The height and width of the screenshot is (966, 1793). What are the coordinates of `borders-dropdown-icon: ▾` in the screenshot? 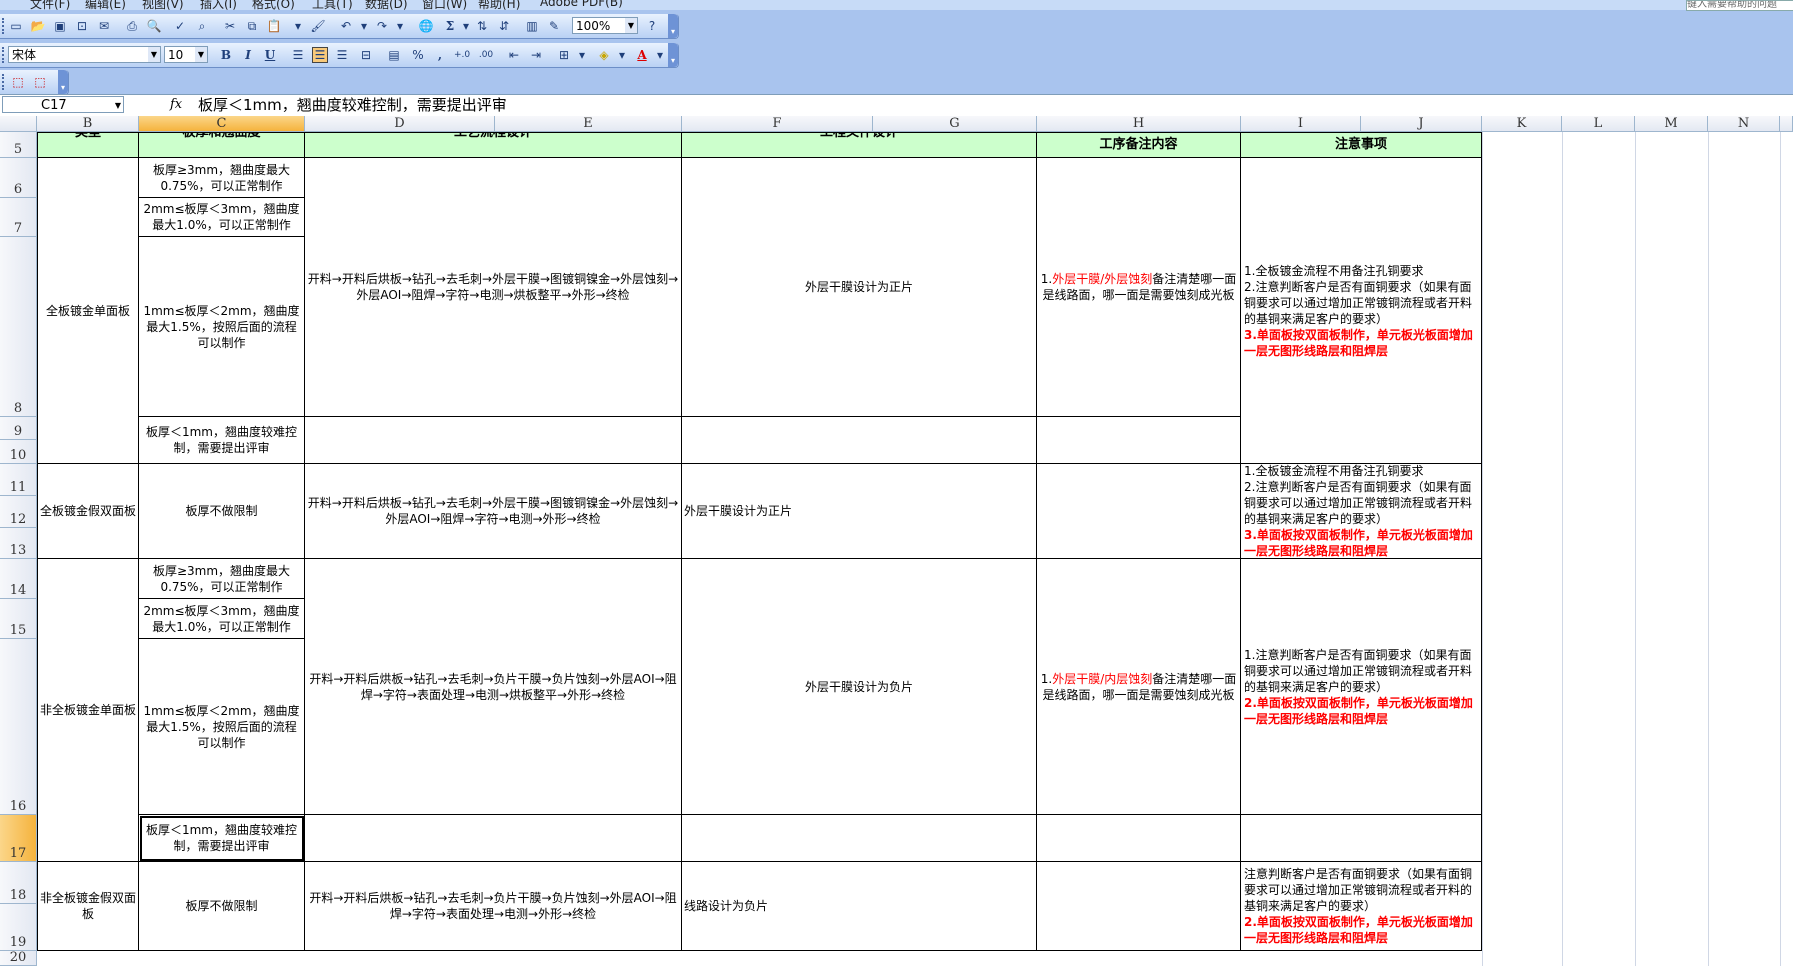 It's located at (582, 55).